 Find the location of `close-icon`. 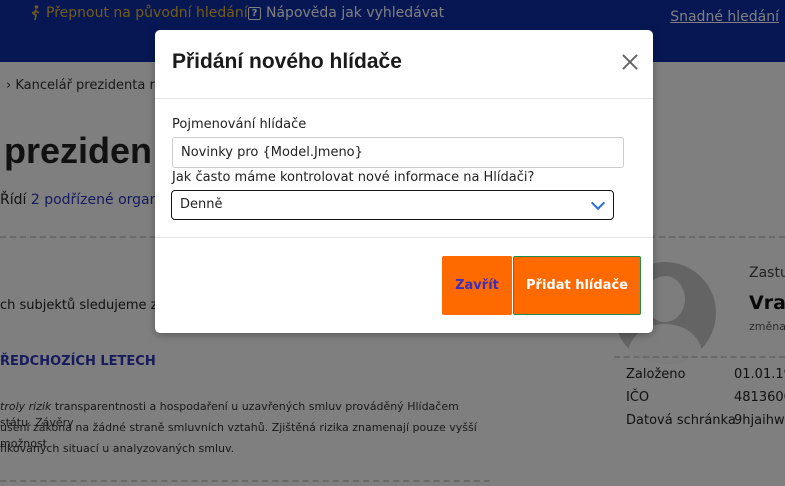

close-icon is located at coordinates (630, 62).